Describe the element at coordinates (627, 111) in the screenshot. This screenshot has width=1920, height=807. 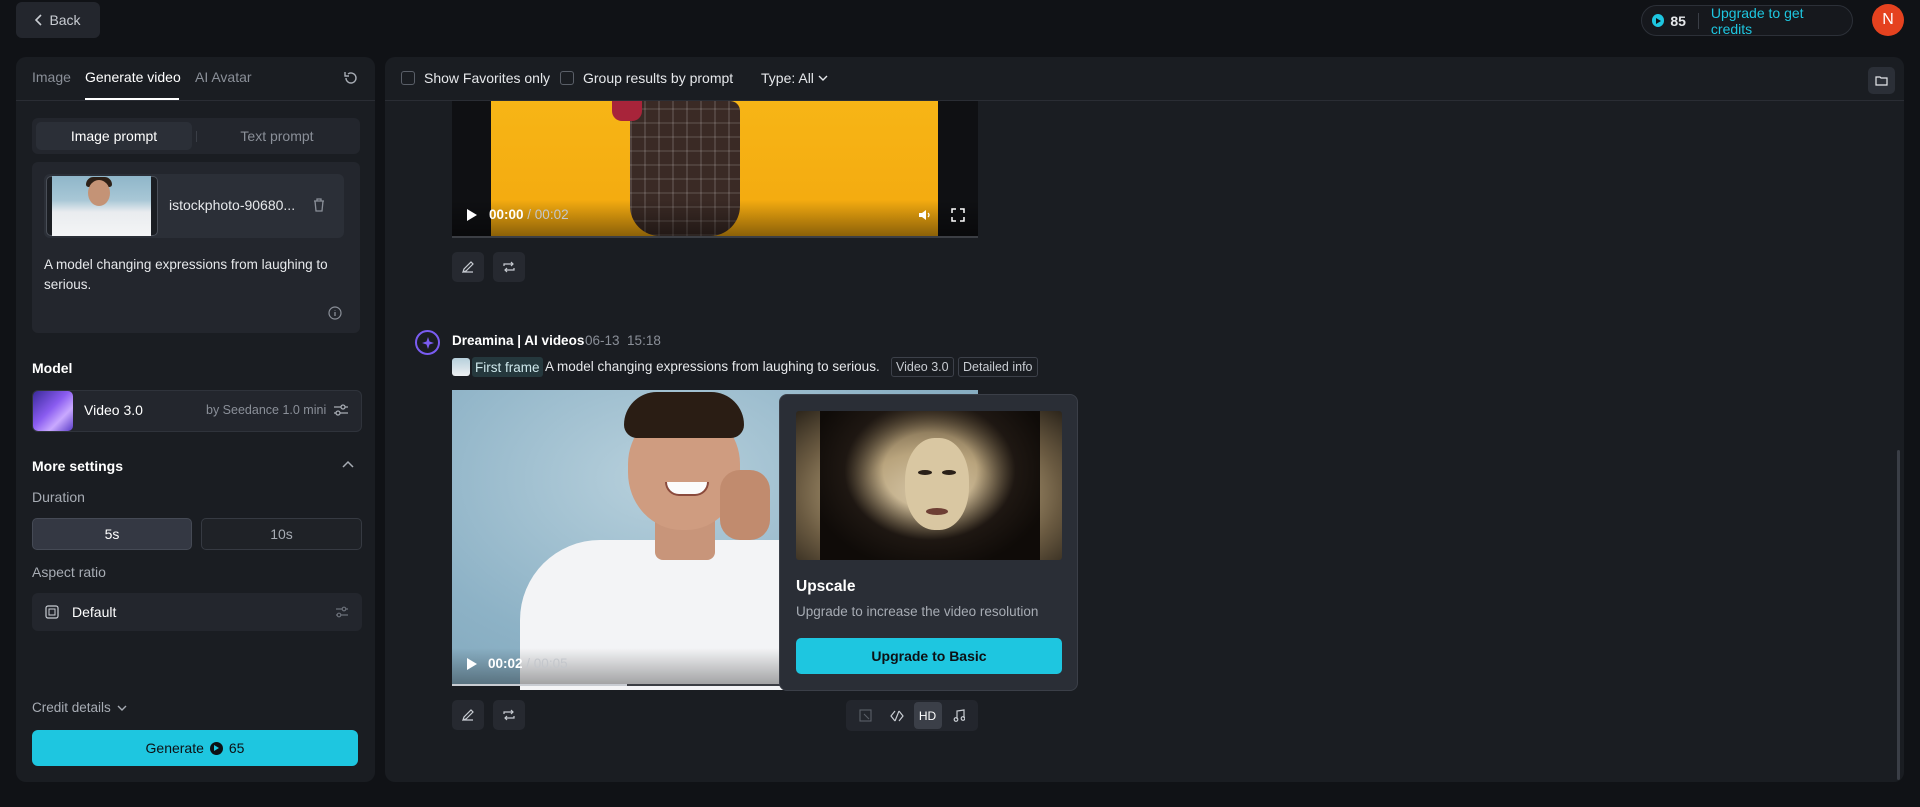
I see `video-1-flowers` at that location.